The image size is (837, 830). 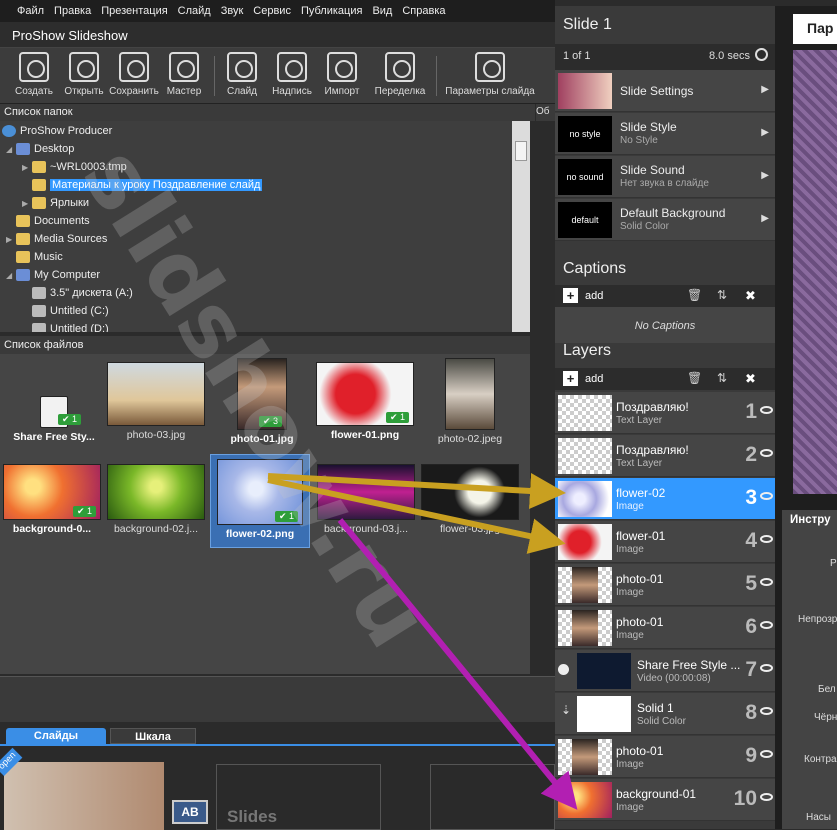 What do you see at coordinates (652, 170) in the screenshot?
I see `row-title: Slide Sound` at bounding box center [652, 170].